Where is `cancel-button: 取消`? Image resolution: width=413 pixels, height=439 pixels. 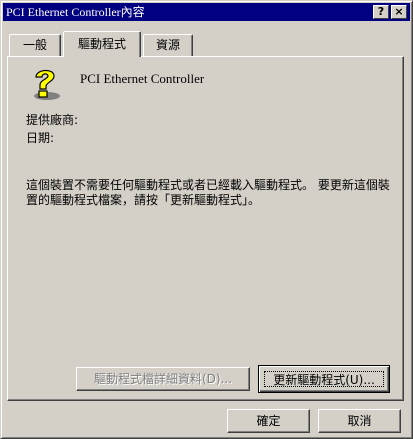
cancel-button: 取消 is located at coordinates (359, 421).